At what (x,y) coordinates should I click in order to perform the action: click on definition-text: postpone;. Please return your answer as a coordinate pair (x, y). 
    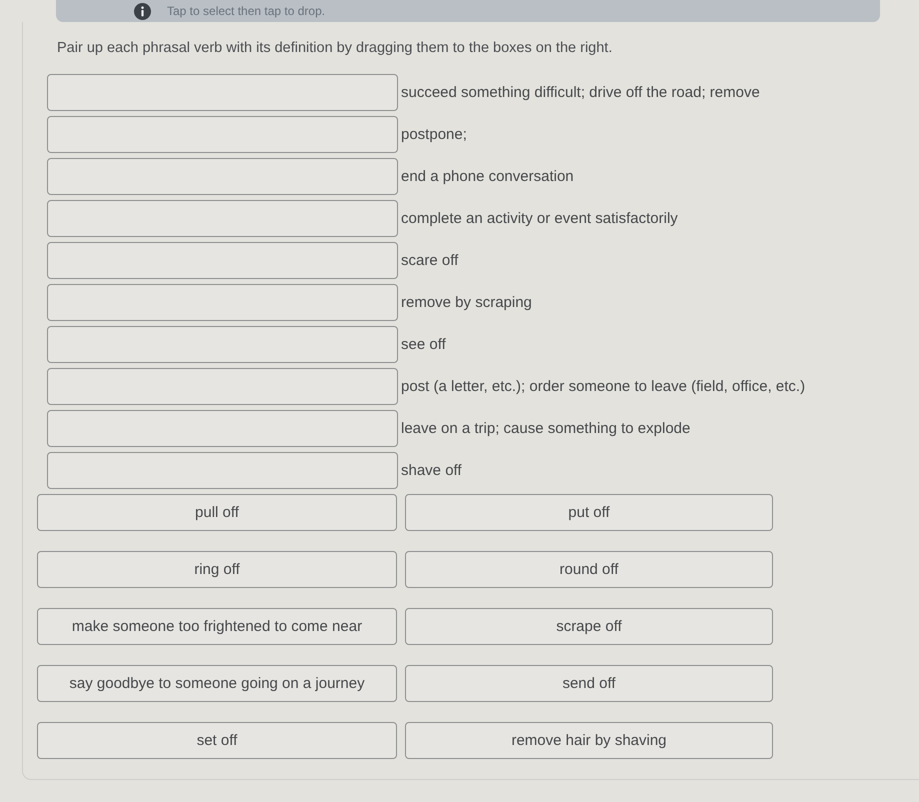
    Looking at the image, I should click on (434, 134).